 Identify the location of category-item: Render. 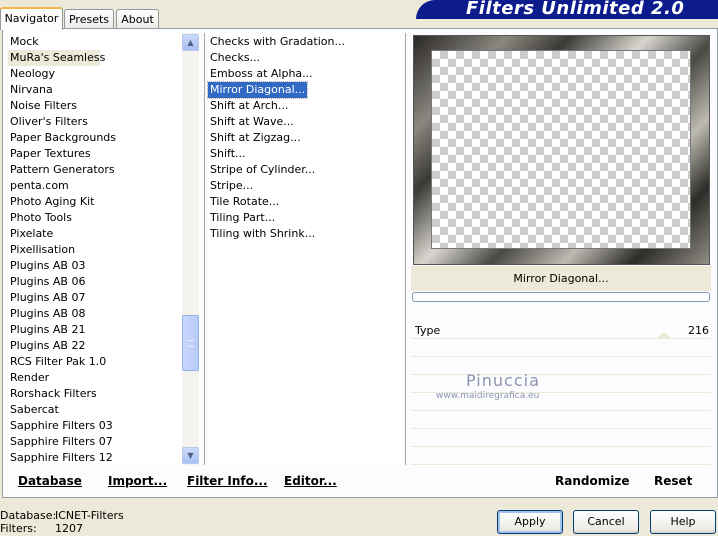
(28, 378).